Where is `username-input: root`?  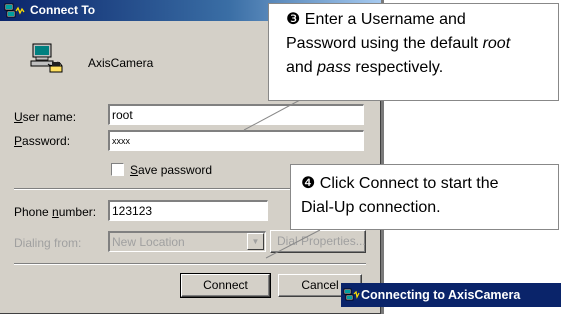
username-input: root is located at coordinates (236, 114).